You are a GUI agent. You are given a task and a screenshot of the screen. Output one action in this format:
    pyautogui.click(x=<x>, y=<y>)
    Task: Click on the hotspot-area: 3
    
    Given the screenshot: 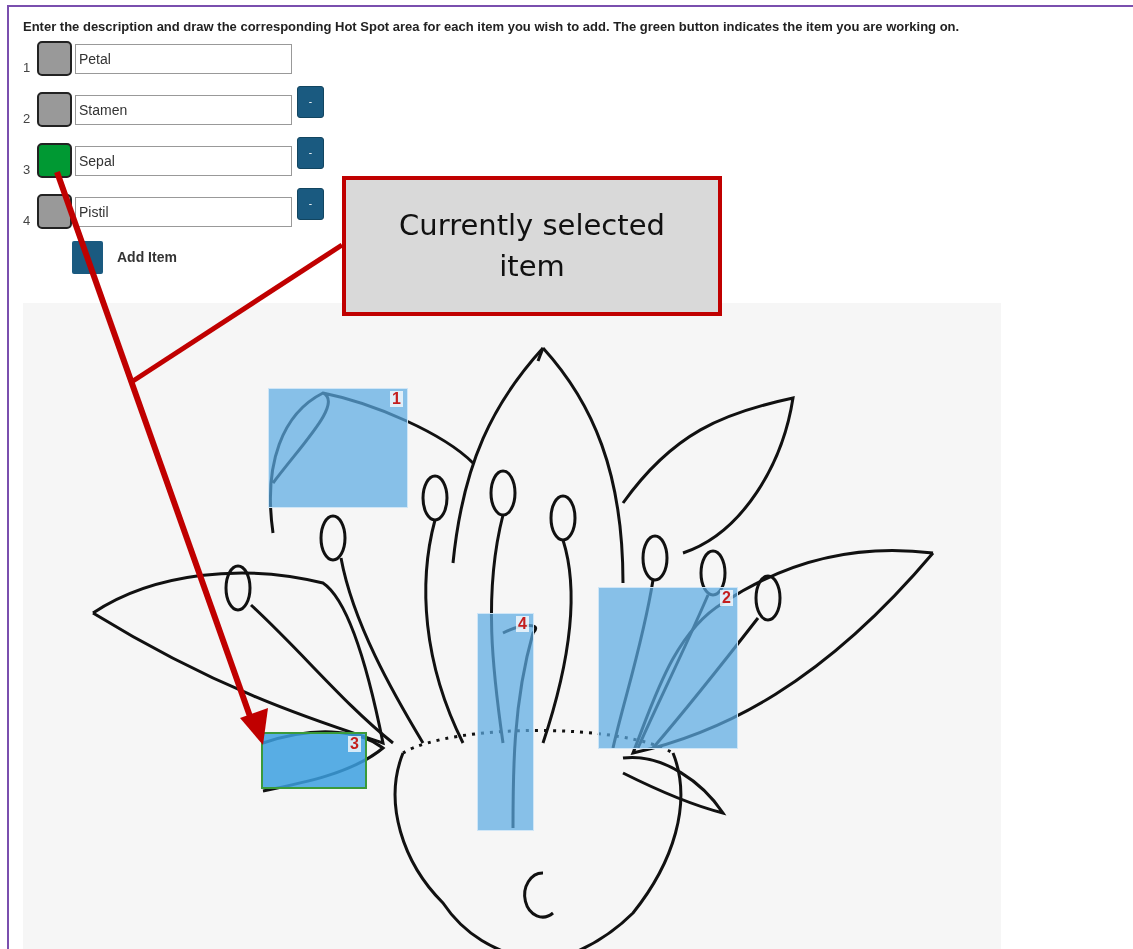 What is the action you would take?
    pyautogui.click(x=314, y=760)
    